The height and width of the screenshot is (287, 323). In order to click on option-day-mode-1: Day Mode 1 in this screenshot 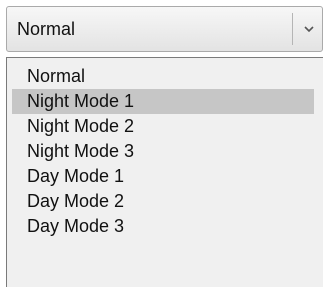, I will do `click(163, 176)`.